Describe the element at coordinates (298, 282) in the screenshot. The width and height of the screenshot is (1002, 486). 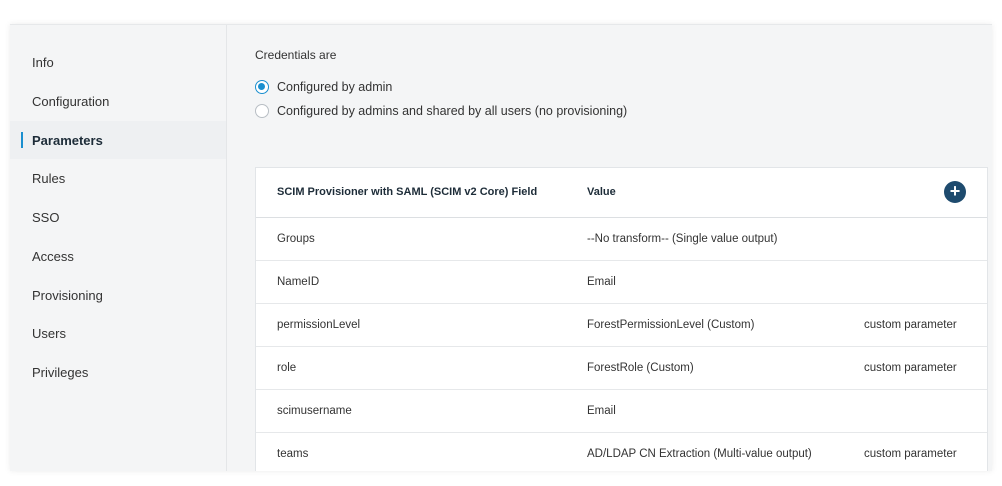
I see `row-field: NameID` at that location.